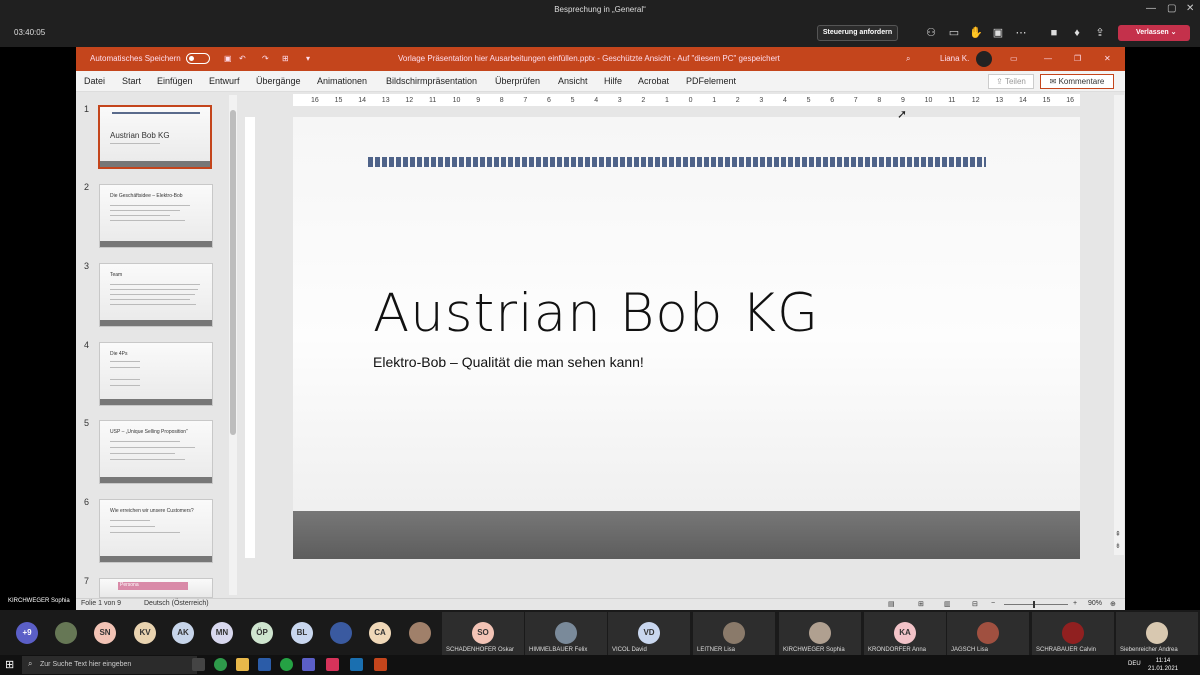  Describe the element at coordinates (1118, 546) in the screenshot. I see `next-slide-icon: ⇟` at that location.